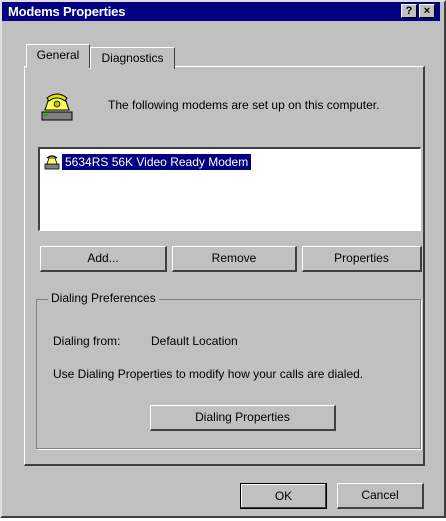 Image resolution: width=446 pixels, height=521 pixels. I want to click on dialing-properties-button: Dialing Properties, so click(243, 418).